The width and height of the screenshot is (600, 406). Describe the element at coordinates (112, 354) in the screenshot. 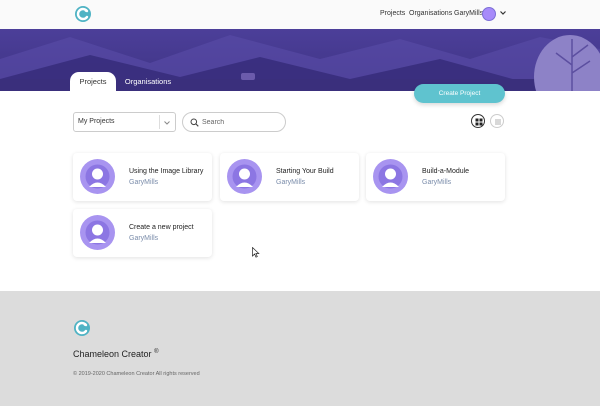

I see `footer-brand-text: Chameleon Creator` at that location.